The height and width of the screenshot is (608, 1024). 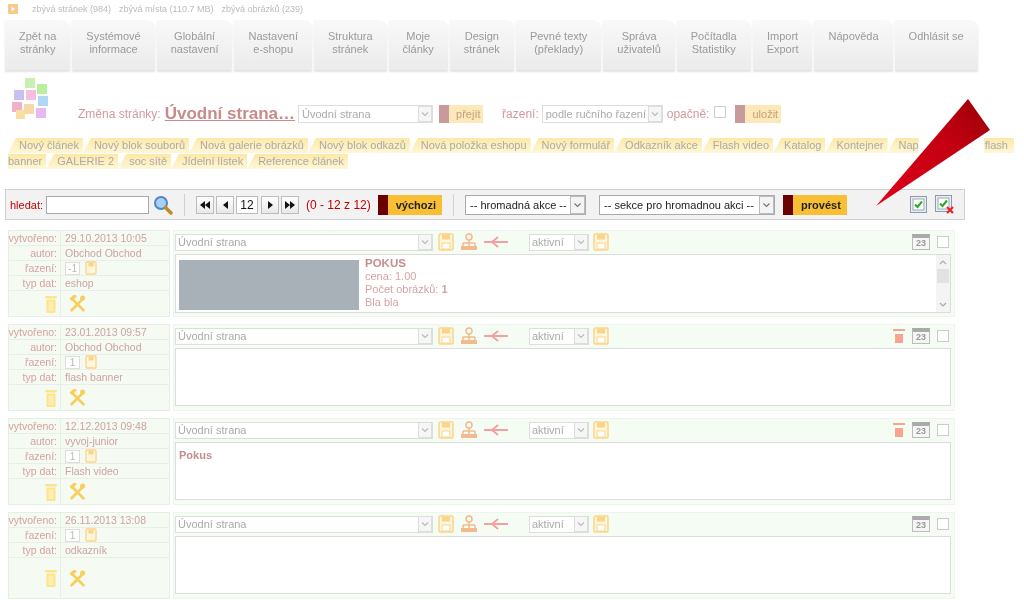 I want to click on new-item-tab: Flash video, so click(x=737, y=145).